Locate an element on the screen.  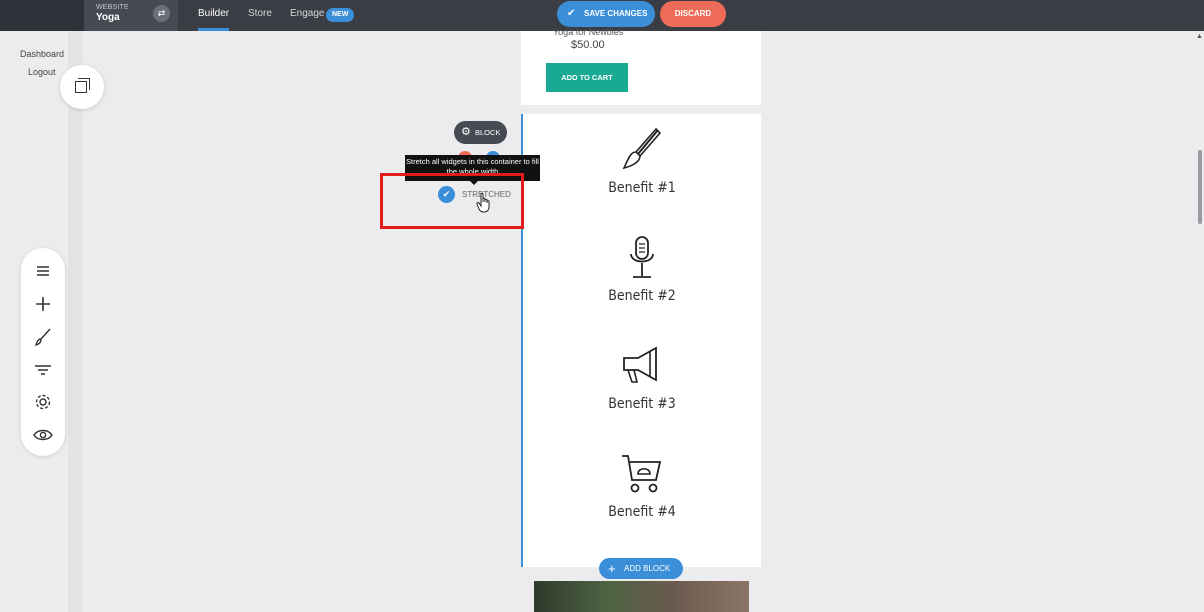
product-name: Yoga for Newbies is located at coordinates (588, 32).